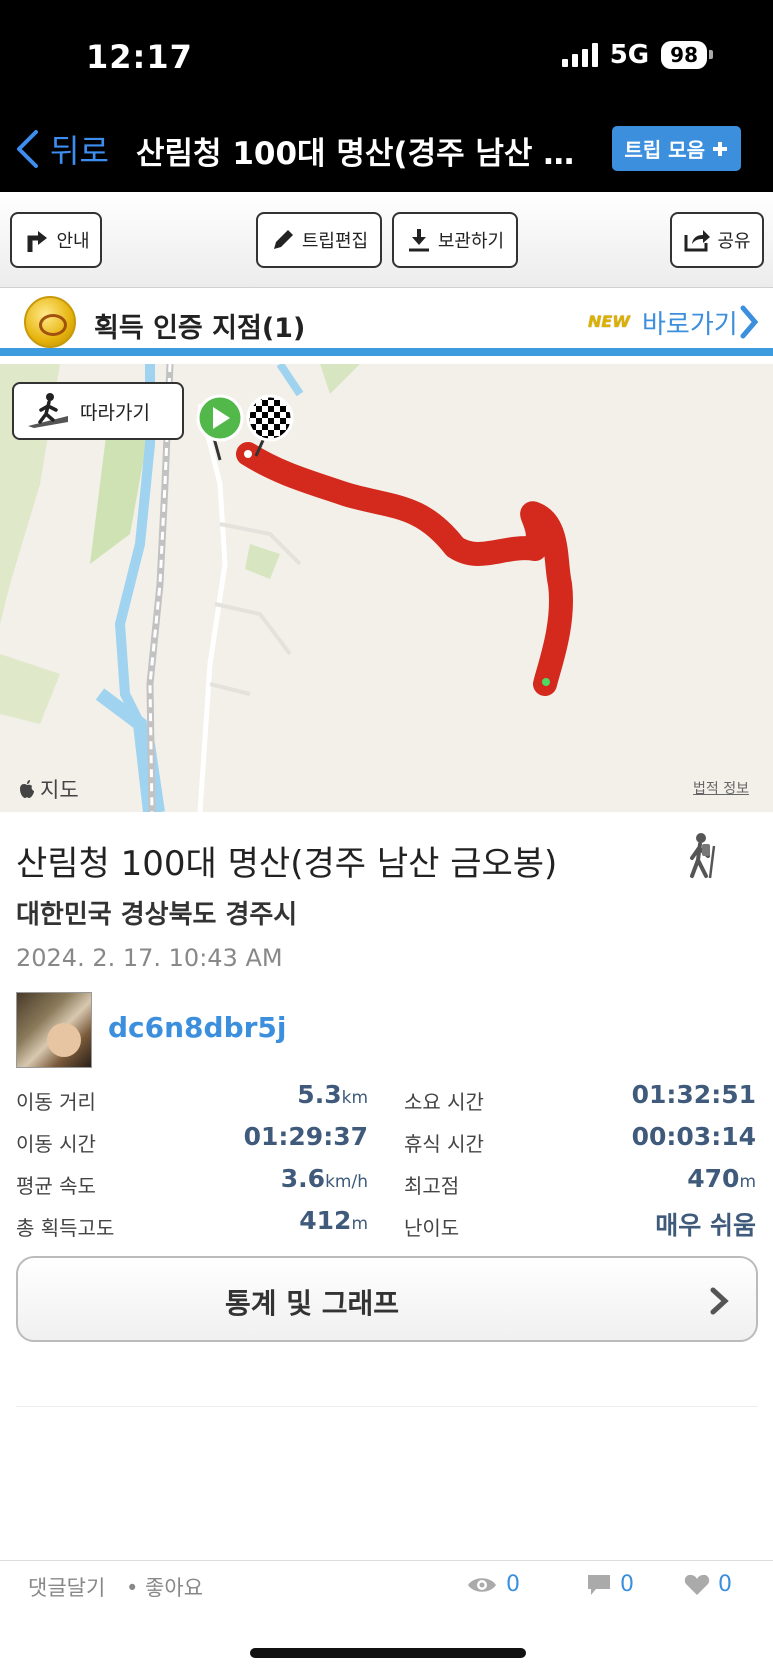 This screenshot has width=773, height=1676. I want to click on home-indicator, so click(388, 1653).